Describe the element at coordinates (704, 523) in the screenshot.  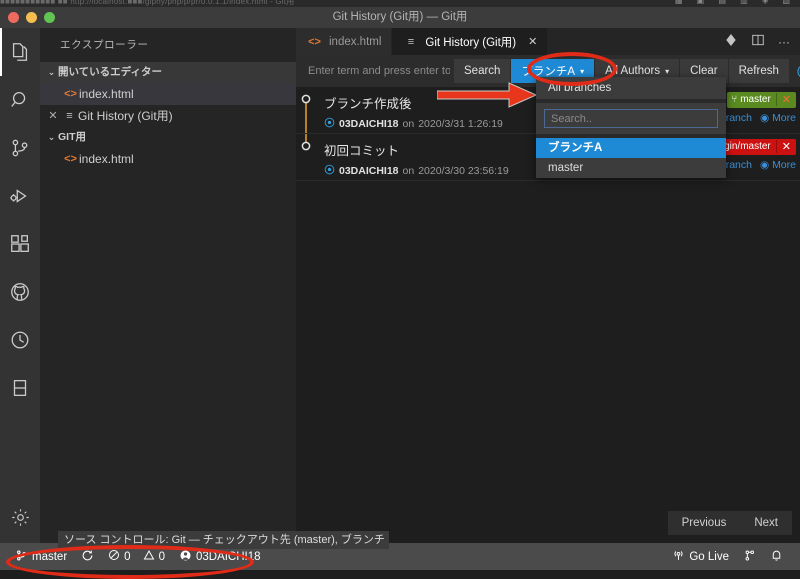
I see `previous-page-button: Previous` at that location.